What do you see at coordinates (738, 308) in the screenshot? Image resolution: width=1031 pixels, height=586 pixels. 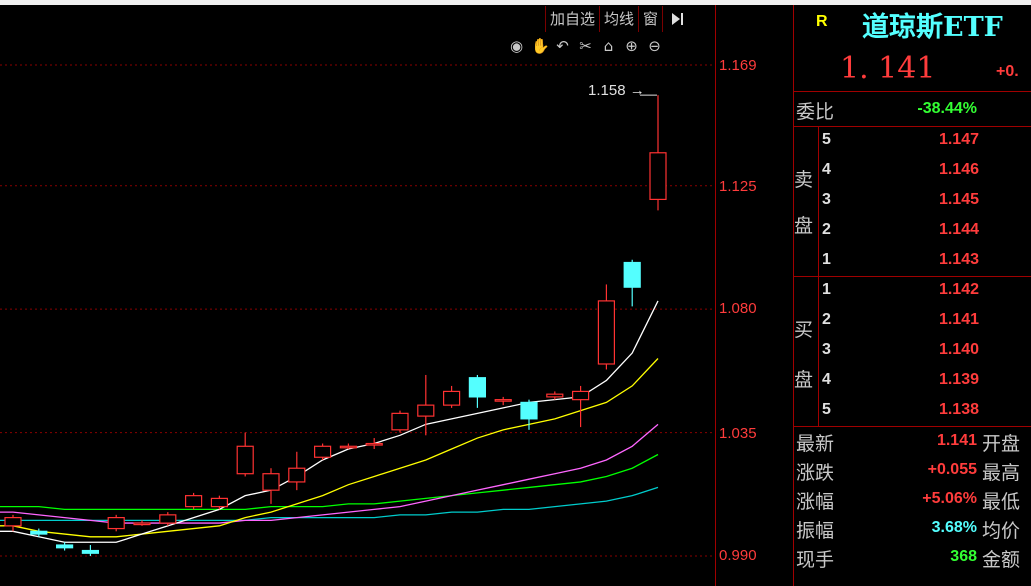 I see `y-tick: 1.080` at bounding box center [738, 308].